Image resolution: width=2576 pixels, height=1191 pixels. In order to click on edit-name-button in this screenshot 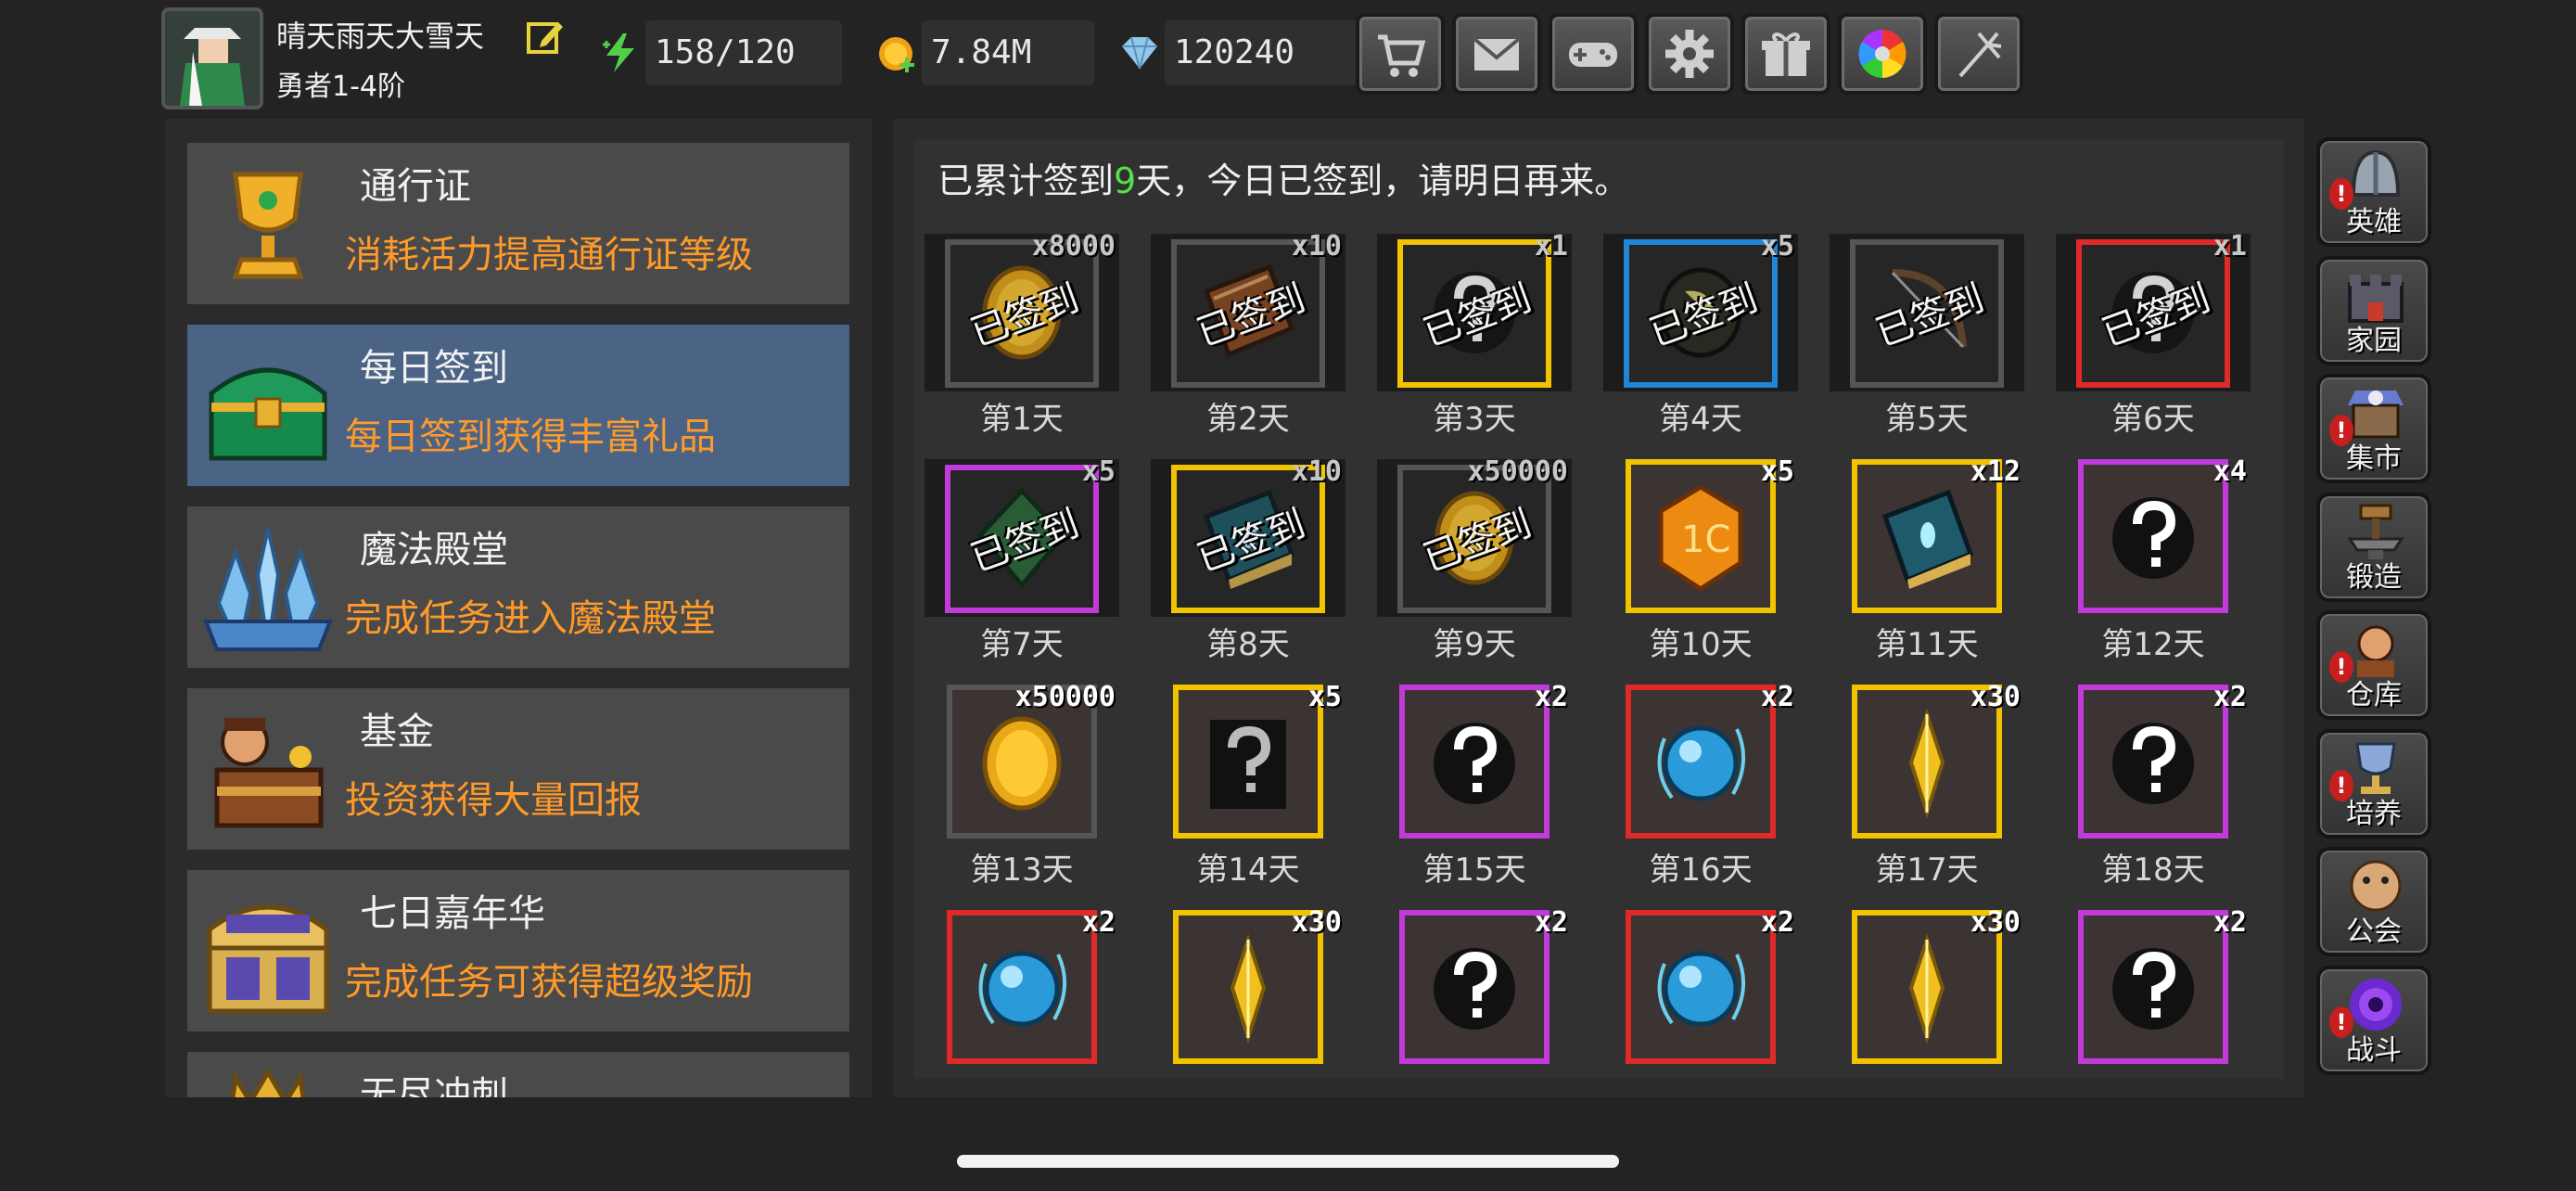, I will do `click(545, 37)`.